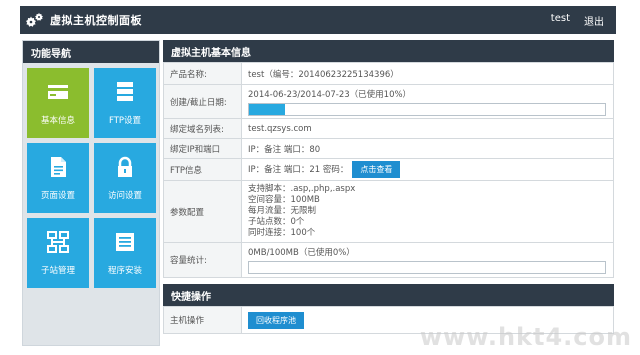 The height and width of the screenshot is (355, 640). Describe the element at coordinates (202, 260) in the screenshot. I see `capacity-label: 容量统计:` at that location.